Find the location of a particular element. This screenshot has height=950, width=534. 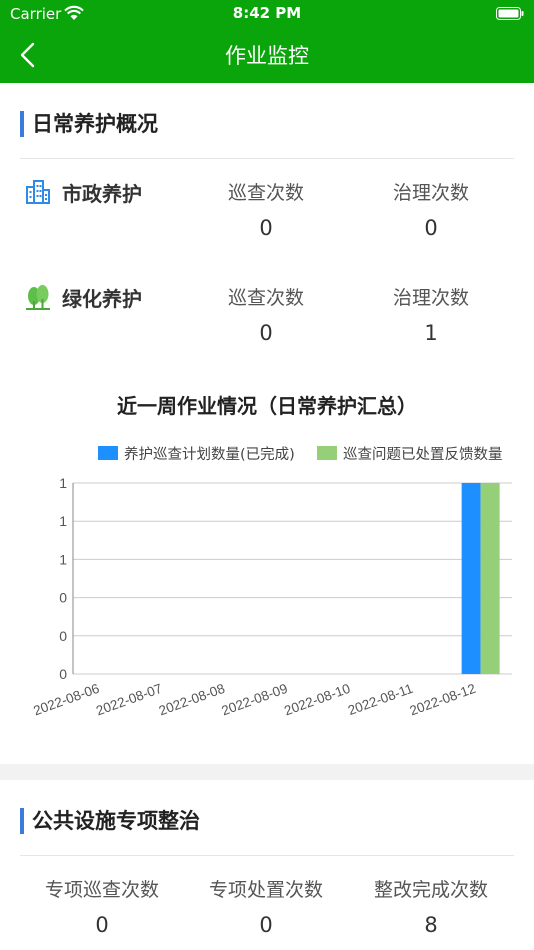

rectification-complete-label: 整改完成次数 is located at coordinates (430, 890).